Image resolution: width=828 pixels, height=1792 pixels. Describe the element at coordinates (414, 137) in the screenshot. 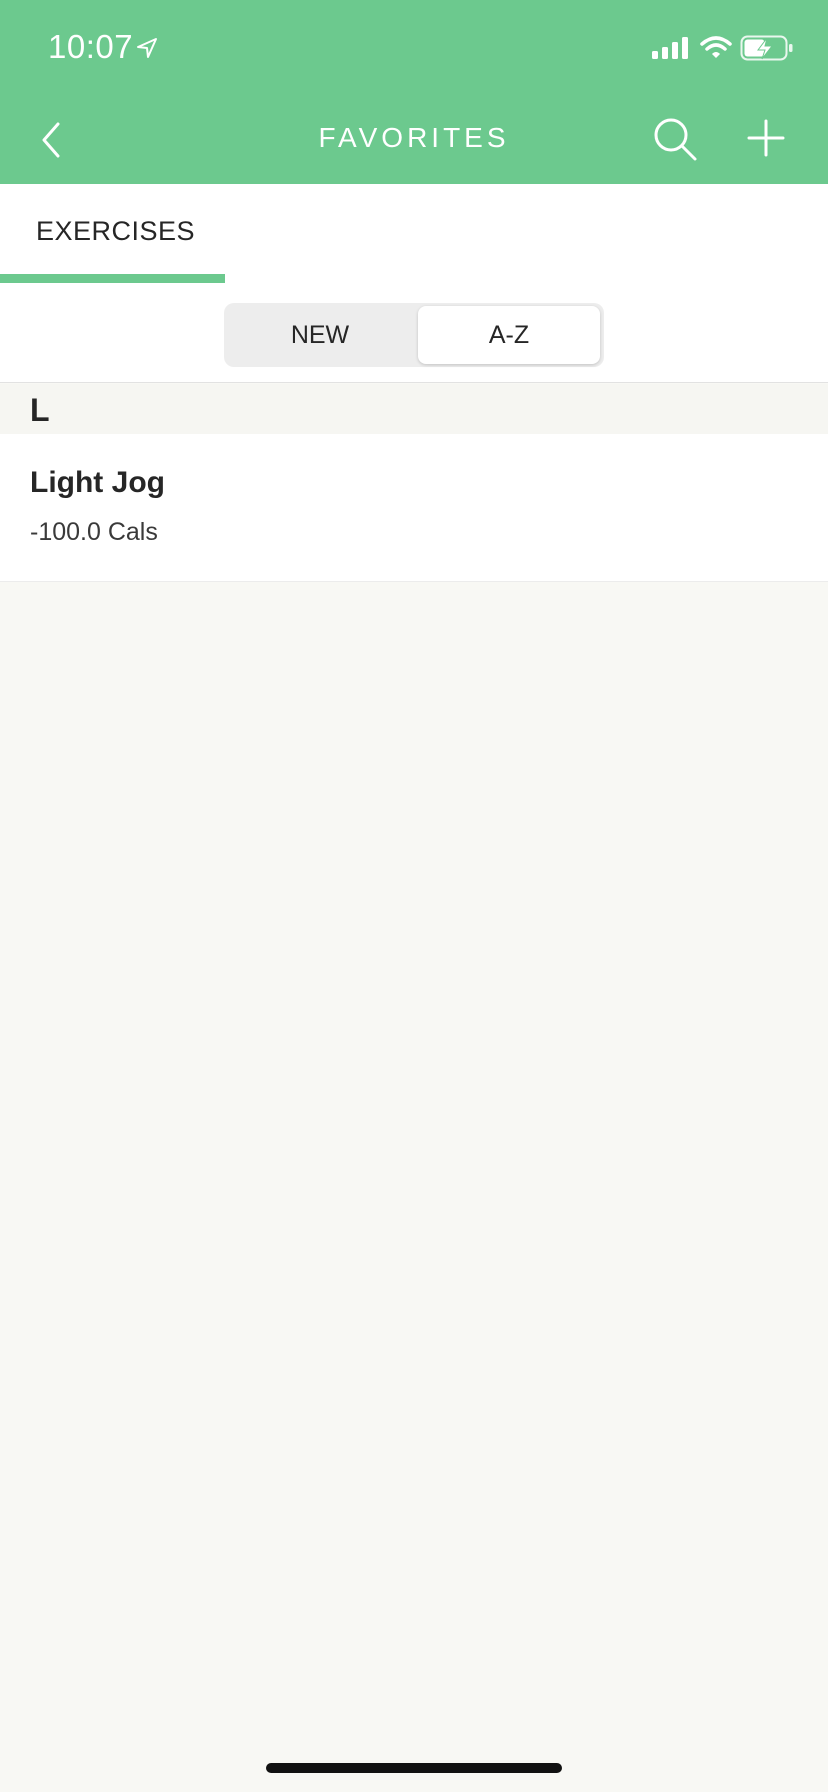

I see `page-title: FAVORITES` at that location.